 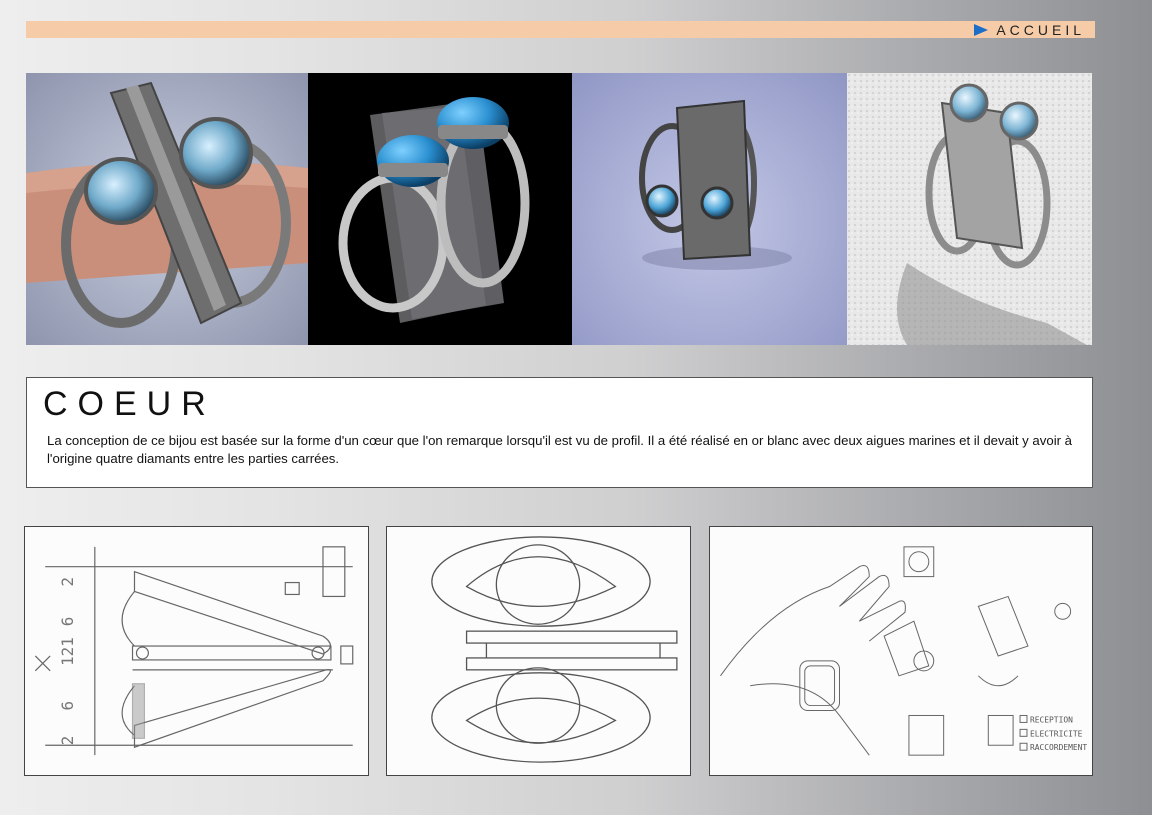 What do you see at coordinates (129, 404) in the screenshot?
I see `page-title: COEUR` at bounding box center [129, 404].